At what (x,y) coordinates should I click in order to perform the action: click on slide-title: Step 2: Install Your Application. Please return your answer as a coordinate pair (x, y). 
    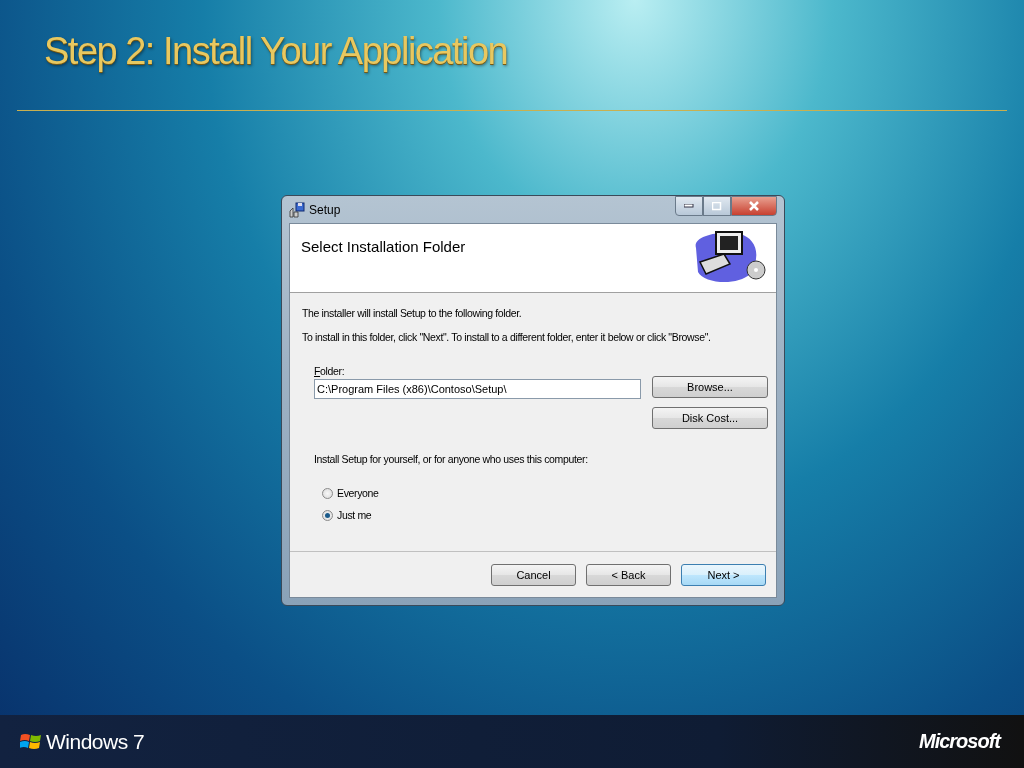
    Looking at the image, I should click on (276, 51).